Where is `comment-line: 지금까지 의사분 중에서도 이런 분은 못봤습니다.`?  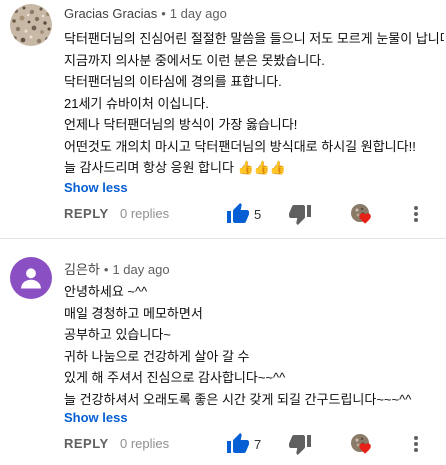 comment-line: 지금까지 의사분 중에서도 이런 분은 못봤습니다. is located at coordinates (194, 60).